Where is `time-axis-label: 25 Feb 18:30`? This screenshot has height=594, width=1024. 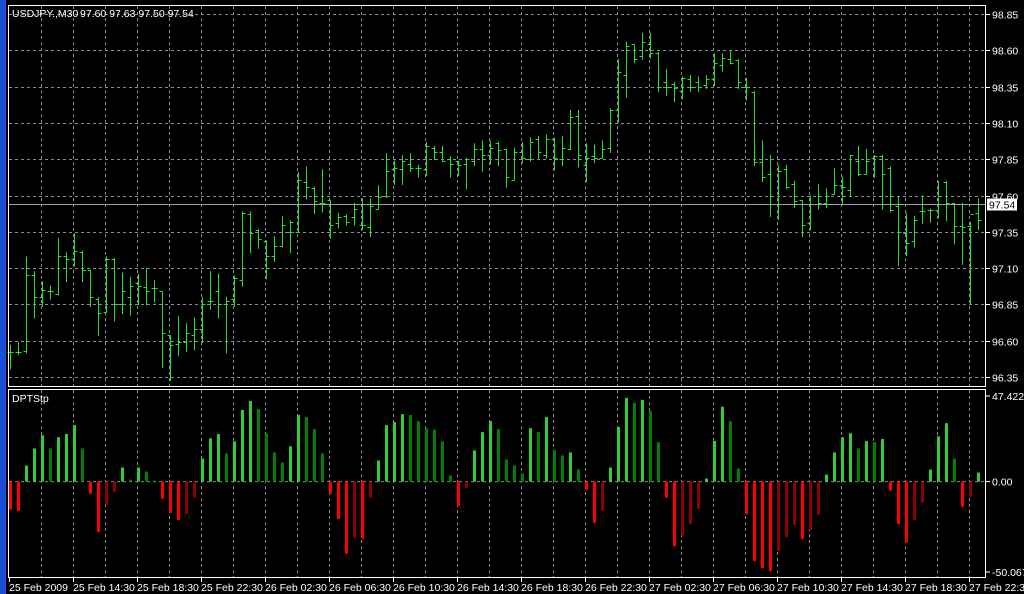
time-axis-label: 25 Feb 18:30 is located at coordinates (168, 588).